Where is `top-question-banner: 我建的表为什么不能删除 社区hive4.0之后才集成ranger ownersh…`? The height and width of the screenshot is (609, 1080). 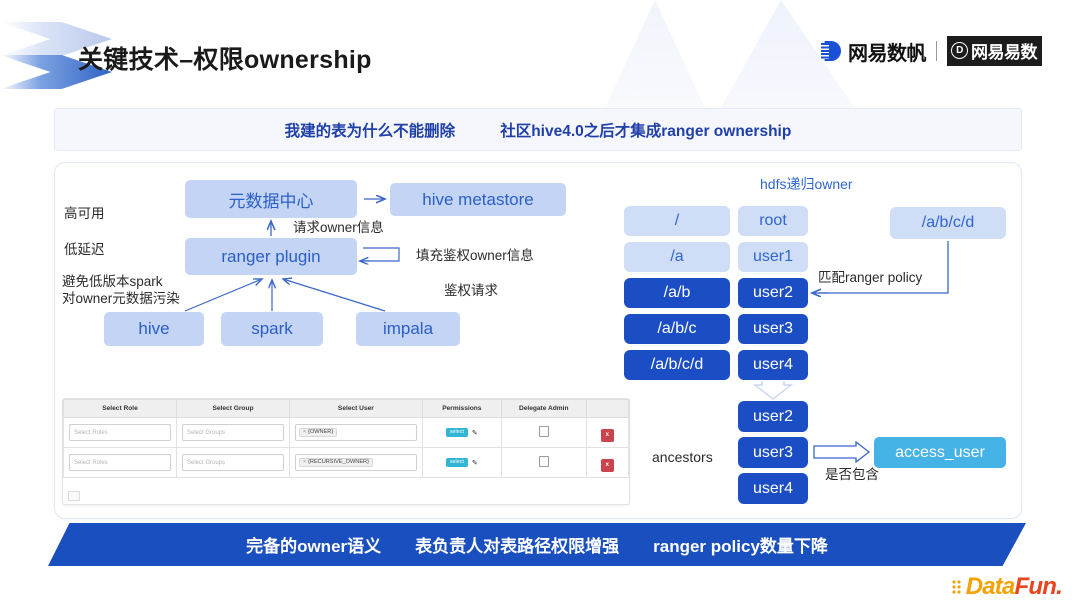 top-question-banner: 我建的表为什么不能删除 社区hive4.0之后才集成ranger ownersh… is located at coordinates (538, 129).